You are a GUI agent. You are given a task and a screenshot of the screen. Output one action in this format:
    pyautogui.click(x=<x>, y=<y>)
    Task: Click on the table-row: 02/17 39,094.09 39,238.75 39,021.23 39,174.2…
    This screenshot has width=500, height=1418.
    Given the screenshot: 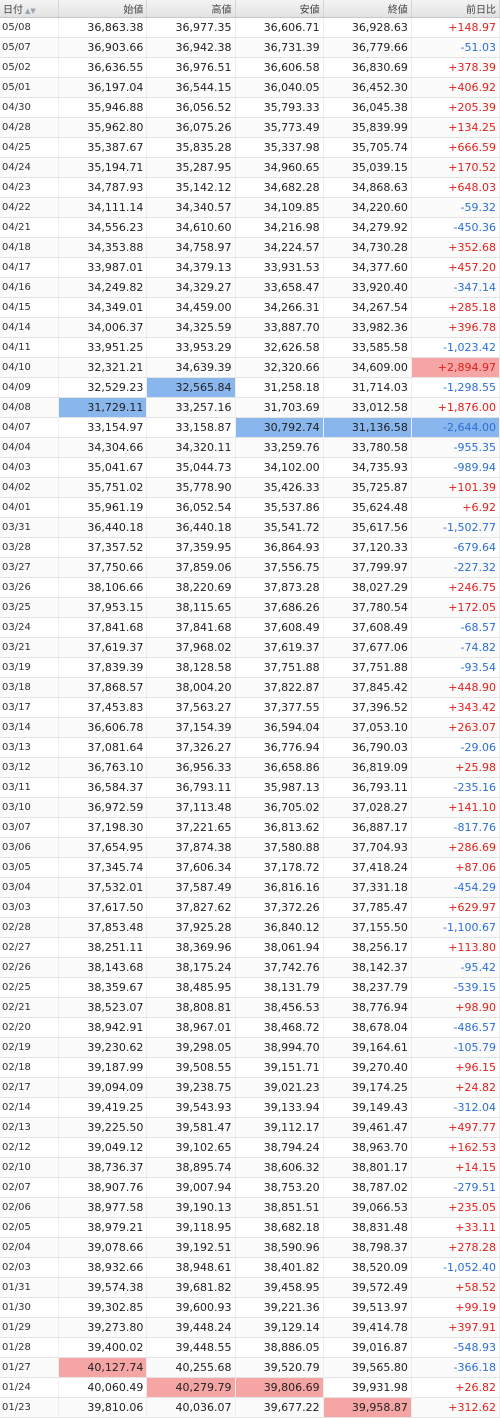 What is the action you would take?
    pyautogui.click(x=250, y=1087)
    